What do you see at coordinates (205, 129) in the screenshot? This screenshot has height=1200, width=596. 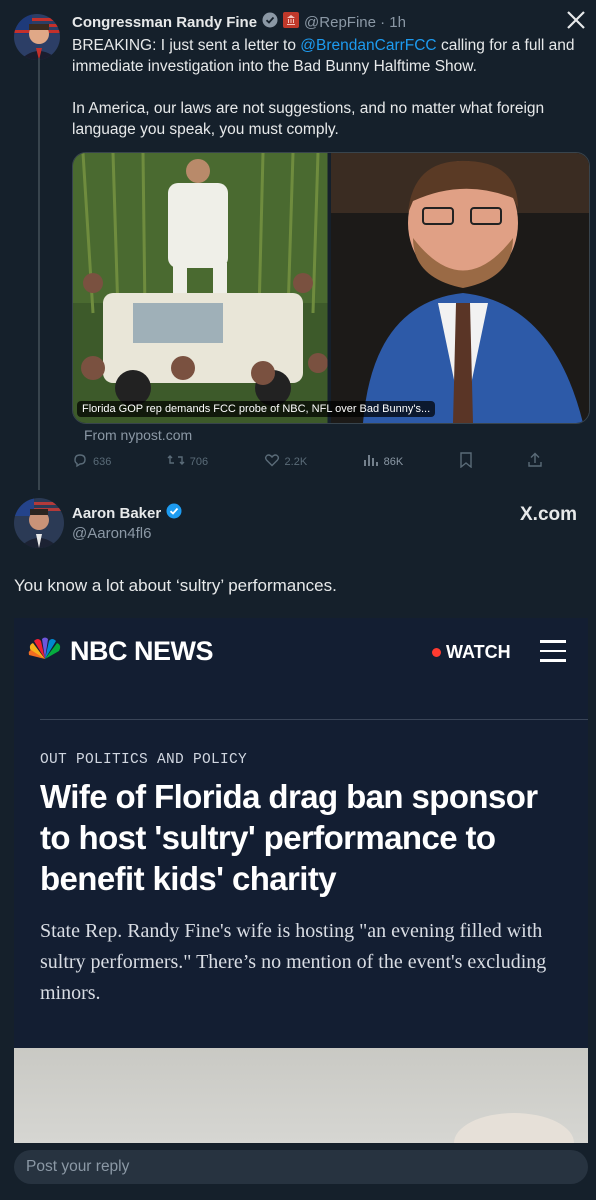 I see `text-para2-line2: language you speak, you must comply.` at bounding box center [205, 129].